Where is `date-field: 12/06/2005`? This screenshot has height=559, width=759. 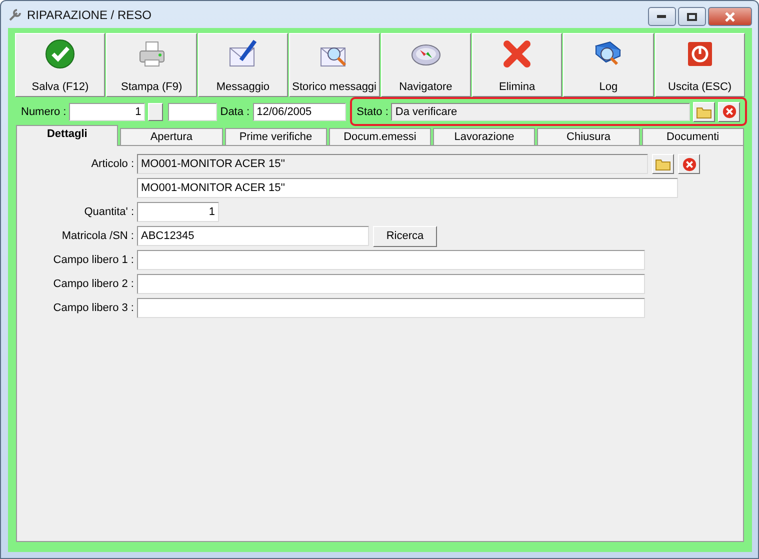
date-field: 12/06/2005 is located at coordinates (299, 111).